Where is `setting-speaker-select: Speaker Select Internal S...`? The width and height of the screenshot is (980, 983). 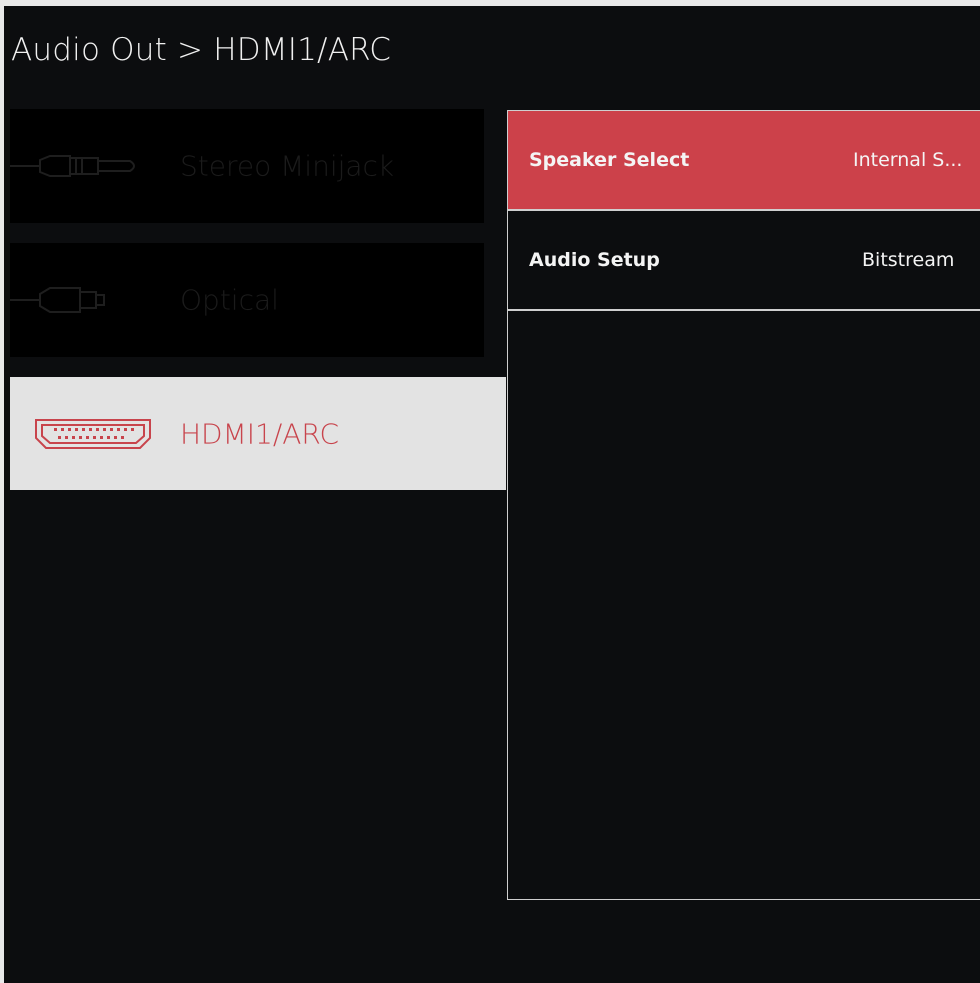 setting-speaker-select: Speaker Select Internal S... is located at coordinates (744, 161).